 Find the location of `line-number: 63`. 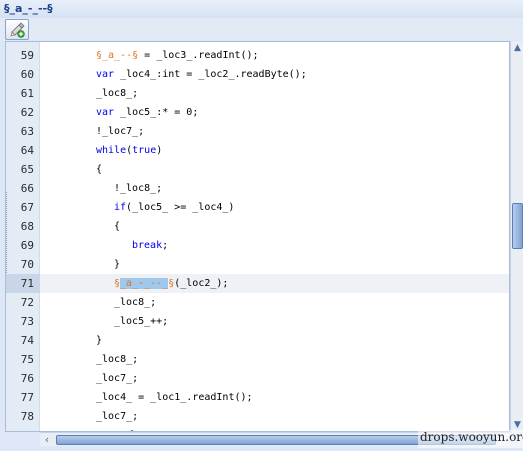

line-number: 63 is located at coordinates (27, 131).